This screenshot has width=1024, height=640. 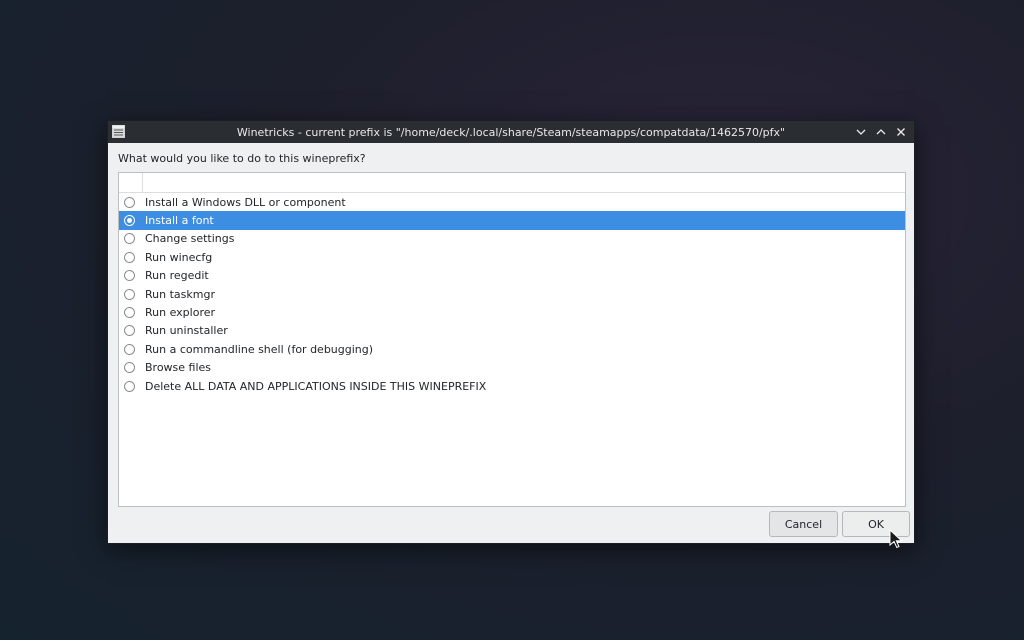 I want to click on option-run-taskmgr: Run taskmgr, so click(x=512, y=294).